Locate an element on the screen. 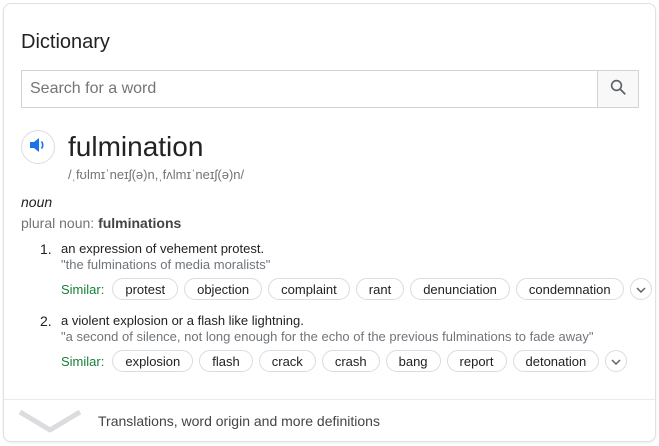 The height and width of the screenshot is (446, 659). search-input is located at coordinates (311, 89).